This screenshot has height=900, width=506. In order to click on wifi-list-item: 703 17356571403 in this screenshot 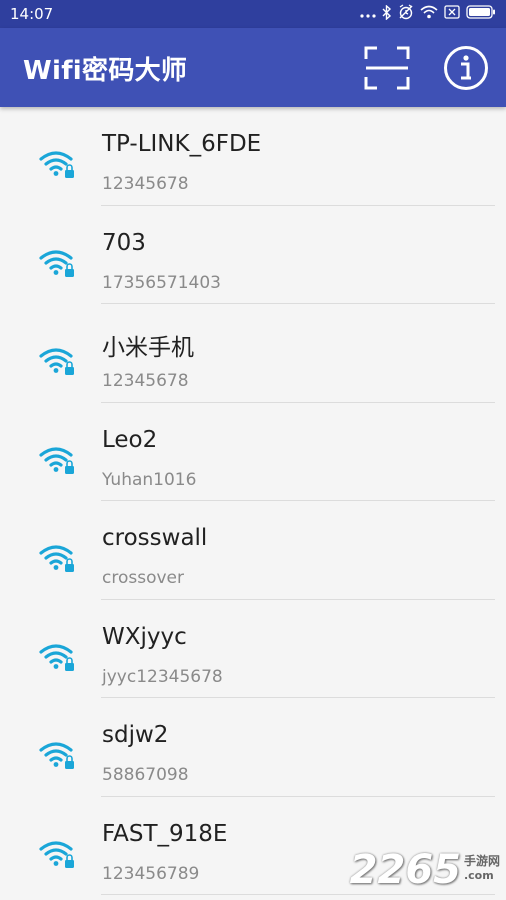, I will do `click(253, 255)`.